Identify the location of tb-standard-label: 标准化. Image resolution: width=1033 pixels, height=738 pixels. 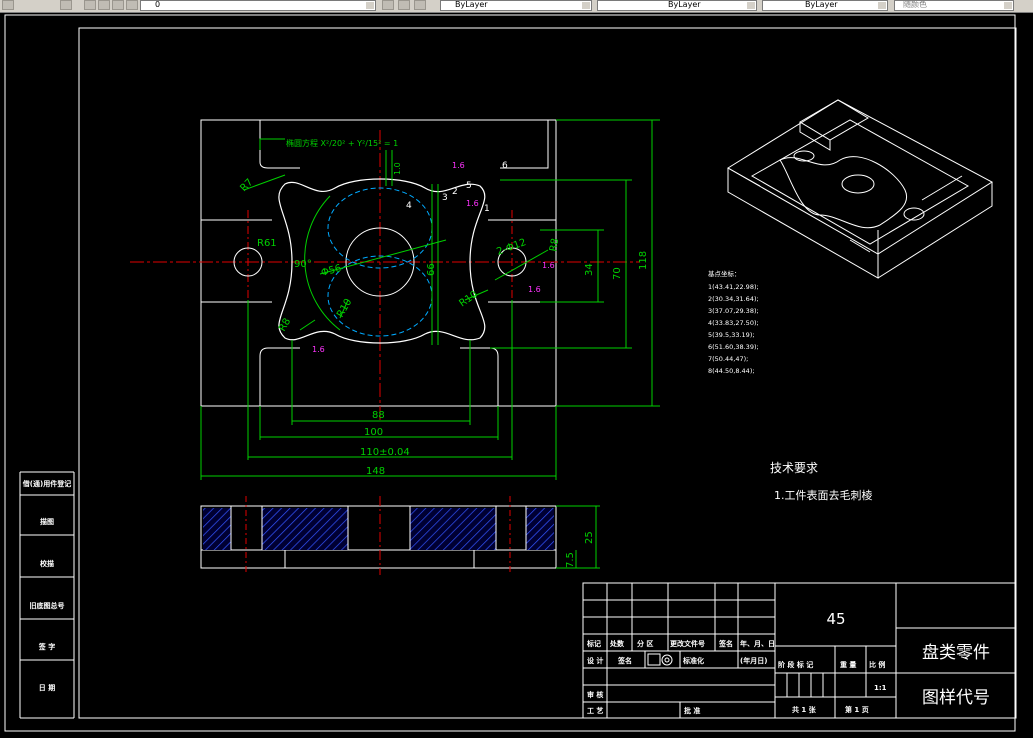
(693, 660).